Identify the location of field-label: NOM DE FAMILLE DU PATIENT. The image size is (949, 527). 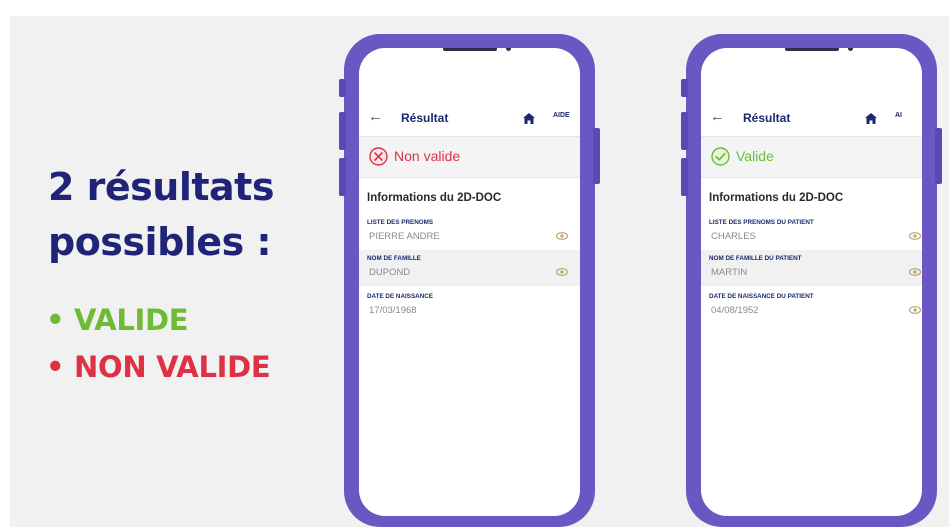
(755, 258).